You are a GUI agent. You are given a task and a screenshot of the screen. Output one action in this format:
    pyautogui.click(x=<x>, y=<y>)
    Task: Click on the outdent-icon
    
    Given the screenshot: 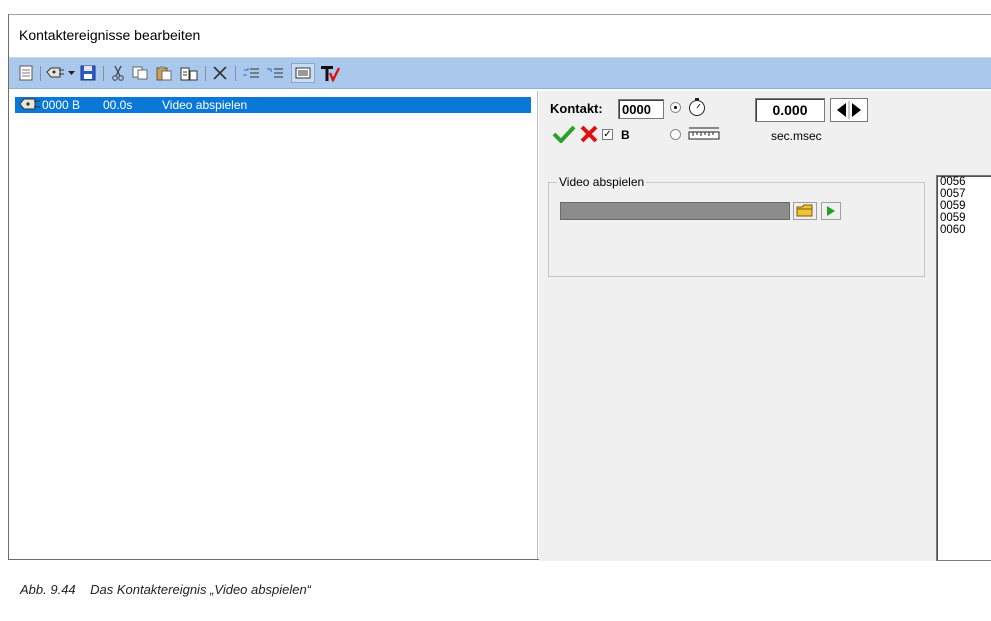 What is the action you would take?
    pyautogui.click(x=275, y=73)
    